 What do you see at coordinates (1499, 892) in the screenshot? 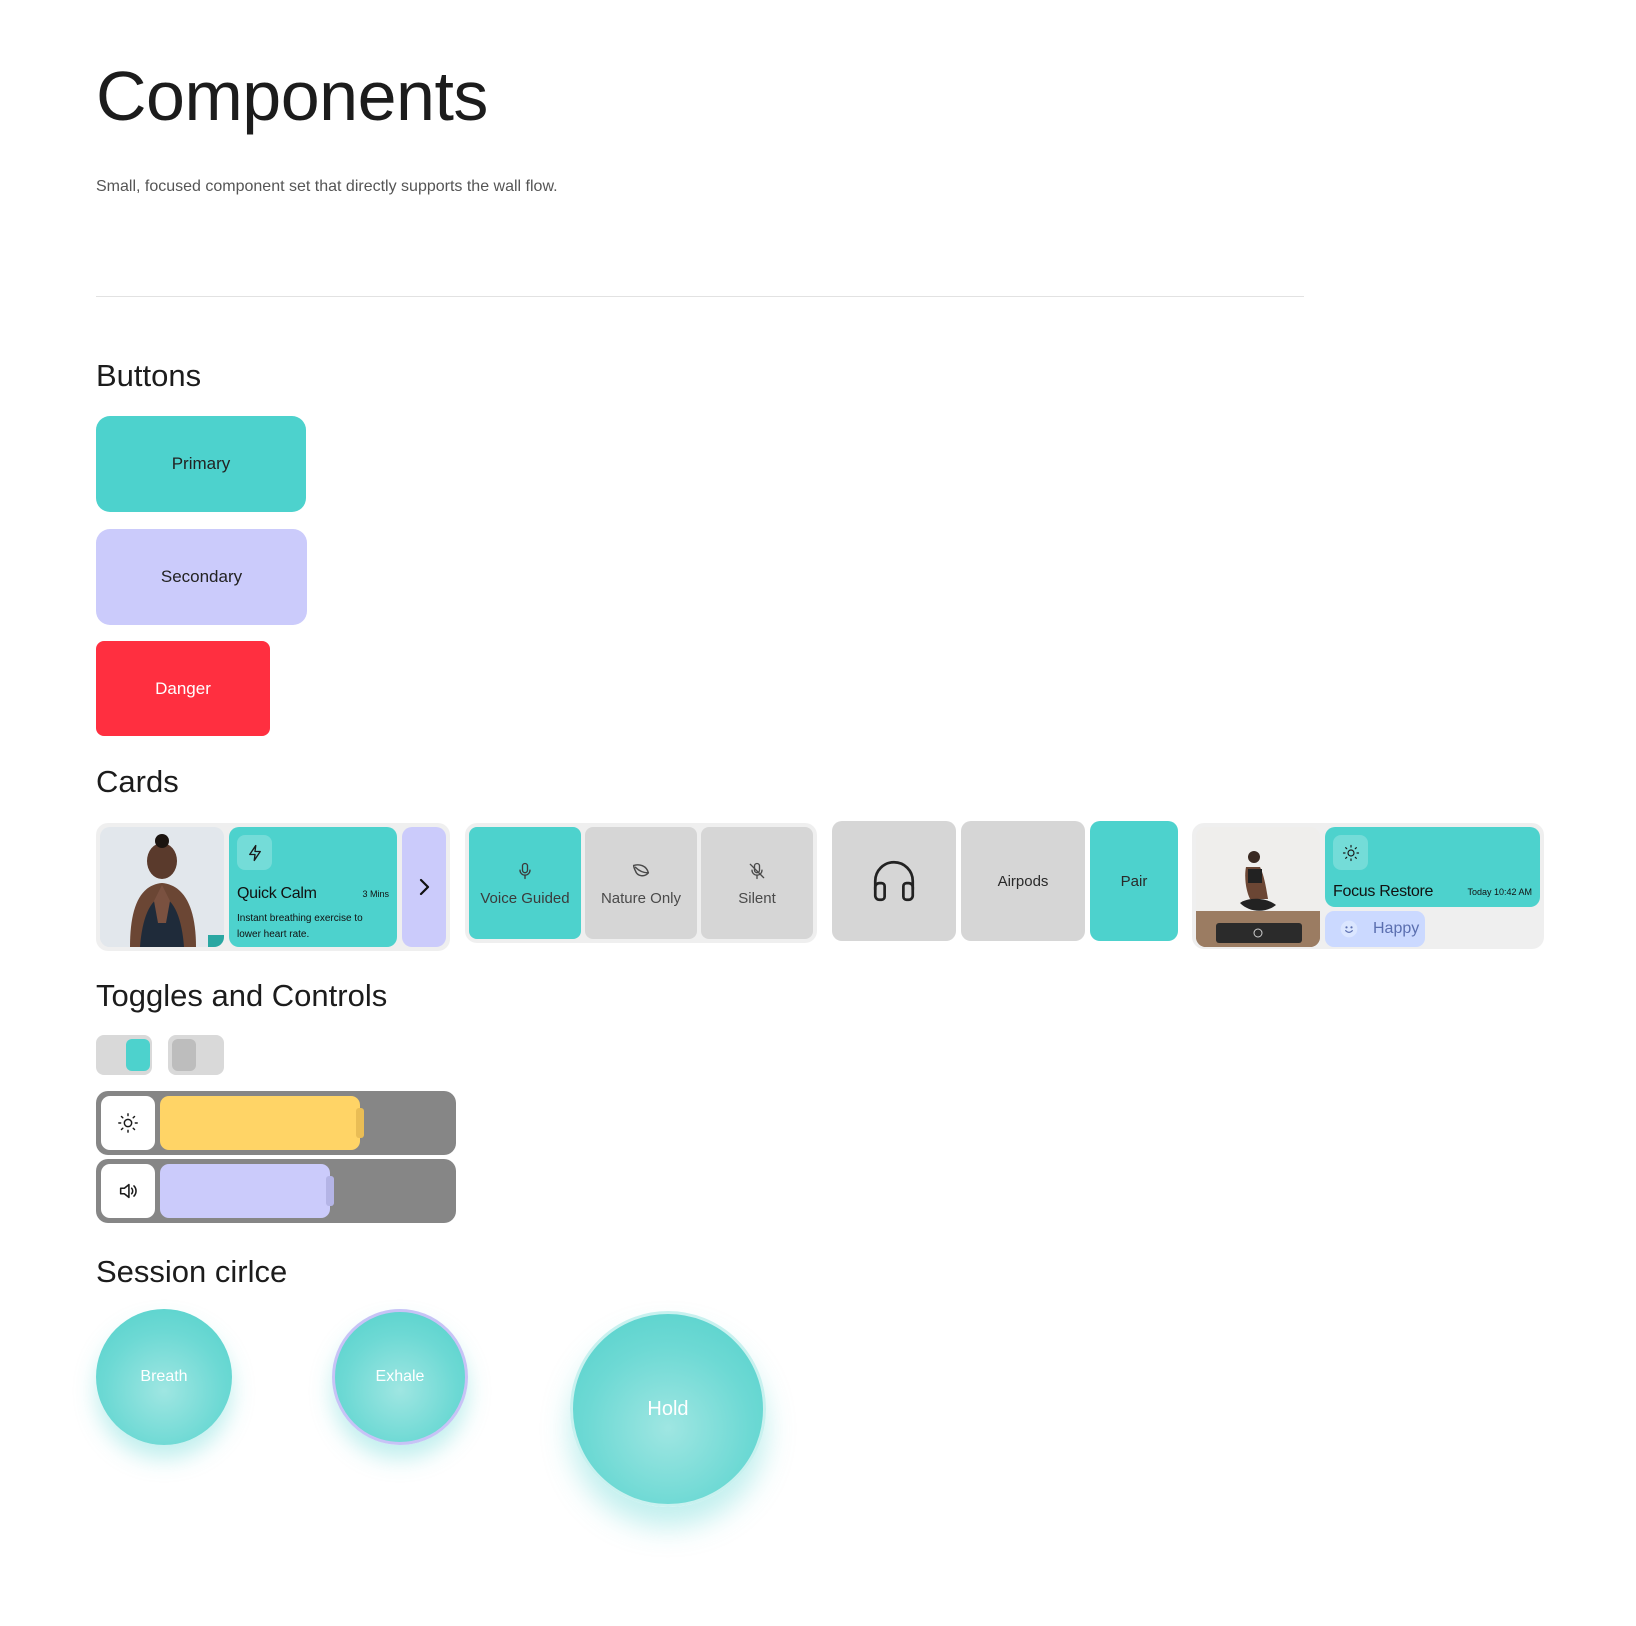
I see `card-timestamp: Today 10:42 AM` at bounding box center [1499, 892].